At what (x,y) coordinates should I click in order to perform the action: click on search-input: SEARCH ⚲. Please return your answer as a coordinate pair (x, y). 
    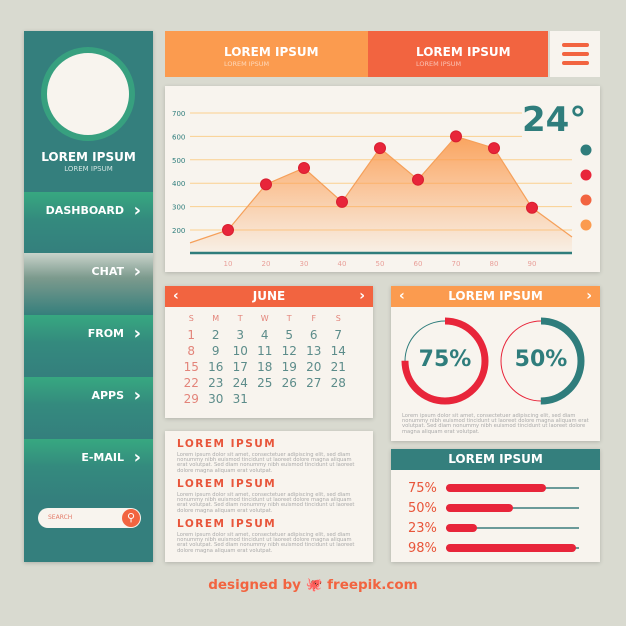
    Looking at the image, I should click on (89, 518).